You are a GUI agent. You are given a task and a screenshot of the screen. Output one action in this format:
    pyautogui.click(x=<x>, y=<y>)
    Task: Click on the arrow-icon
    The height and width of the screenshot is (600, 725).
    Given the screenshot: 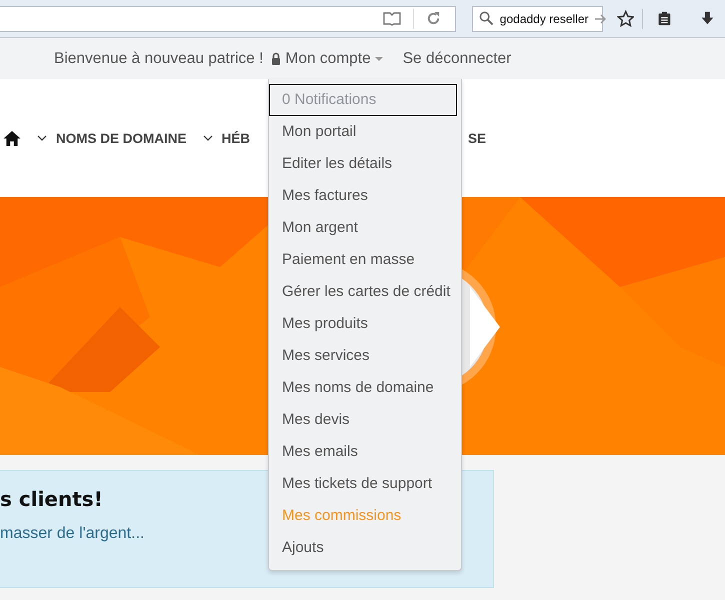 What is the action you would take?
    pyautogui.click(x=600, y=19)
    